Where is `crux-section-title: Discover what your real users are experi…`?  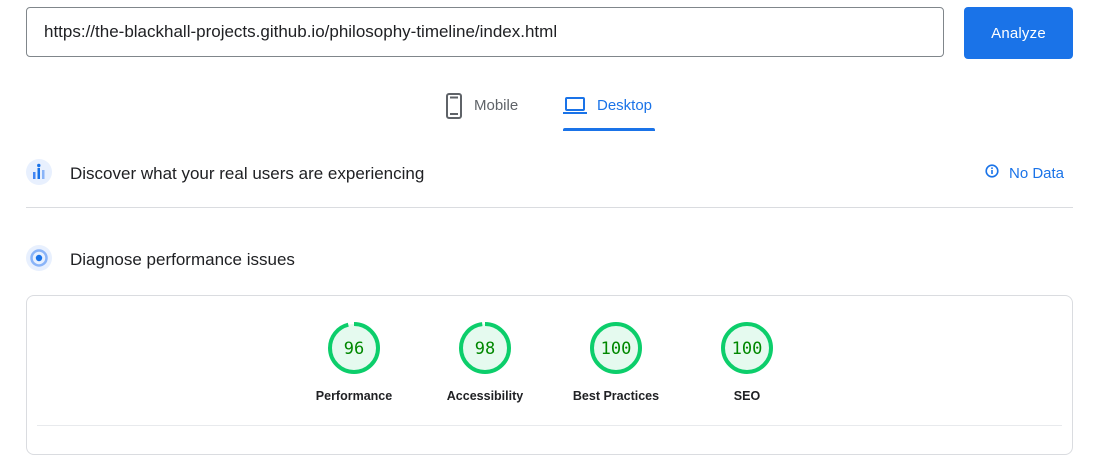
crux-section-title: Discover what your real users are experi… is located at coordinates (247, 173).